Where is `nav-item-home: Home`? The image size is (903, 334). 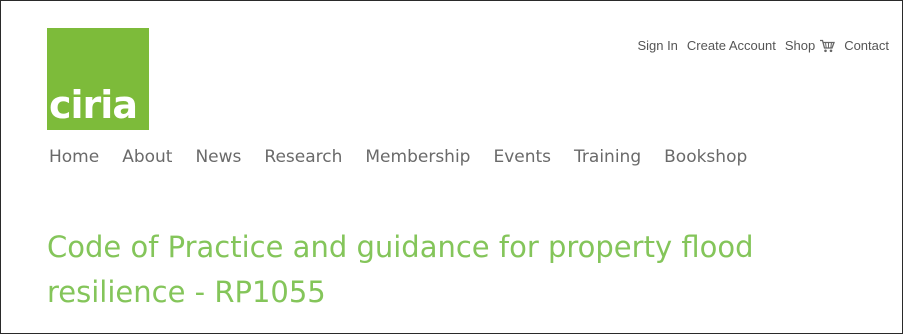 nav-item-home: Home is located at coordinates (74, 157).